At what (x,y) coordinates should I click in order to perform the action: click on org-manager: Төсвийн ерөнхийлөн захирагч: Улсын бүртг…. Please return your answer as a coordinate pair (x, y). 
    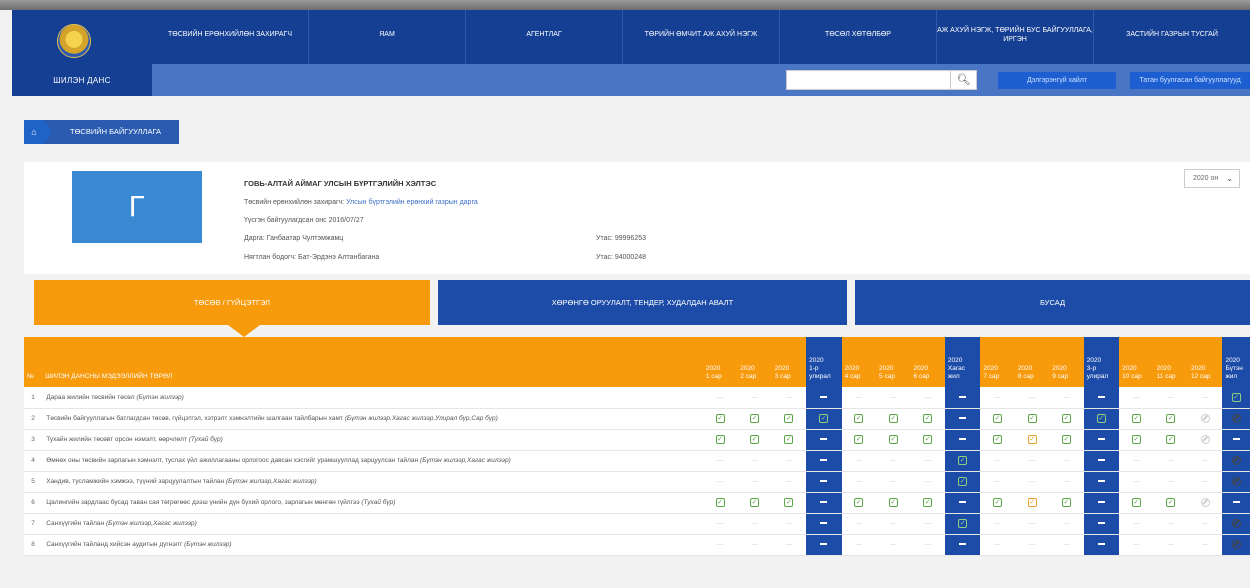
    Looking at the image, I should click on (361, 202).